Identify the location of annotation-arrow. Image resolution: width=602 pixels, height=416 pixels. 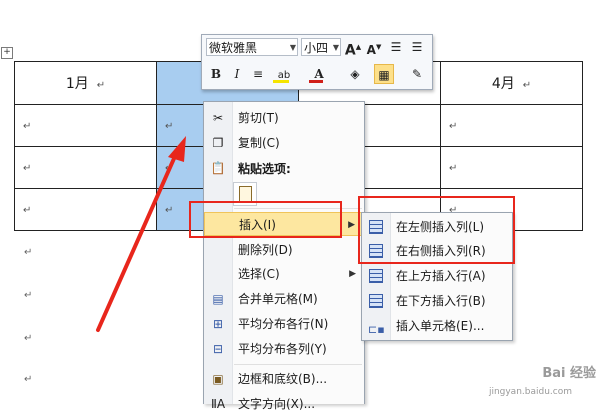
(141, 234).